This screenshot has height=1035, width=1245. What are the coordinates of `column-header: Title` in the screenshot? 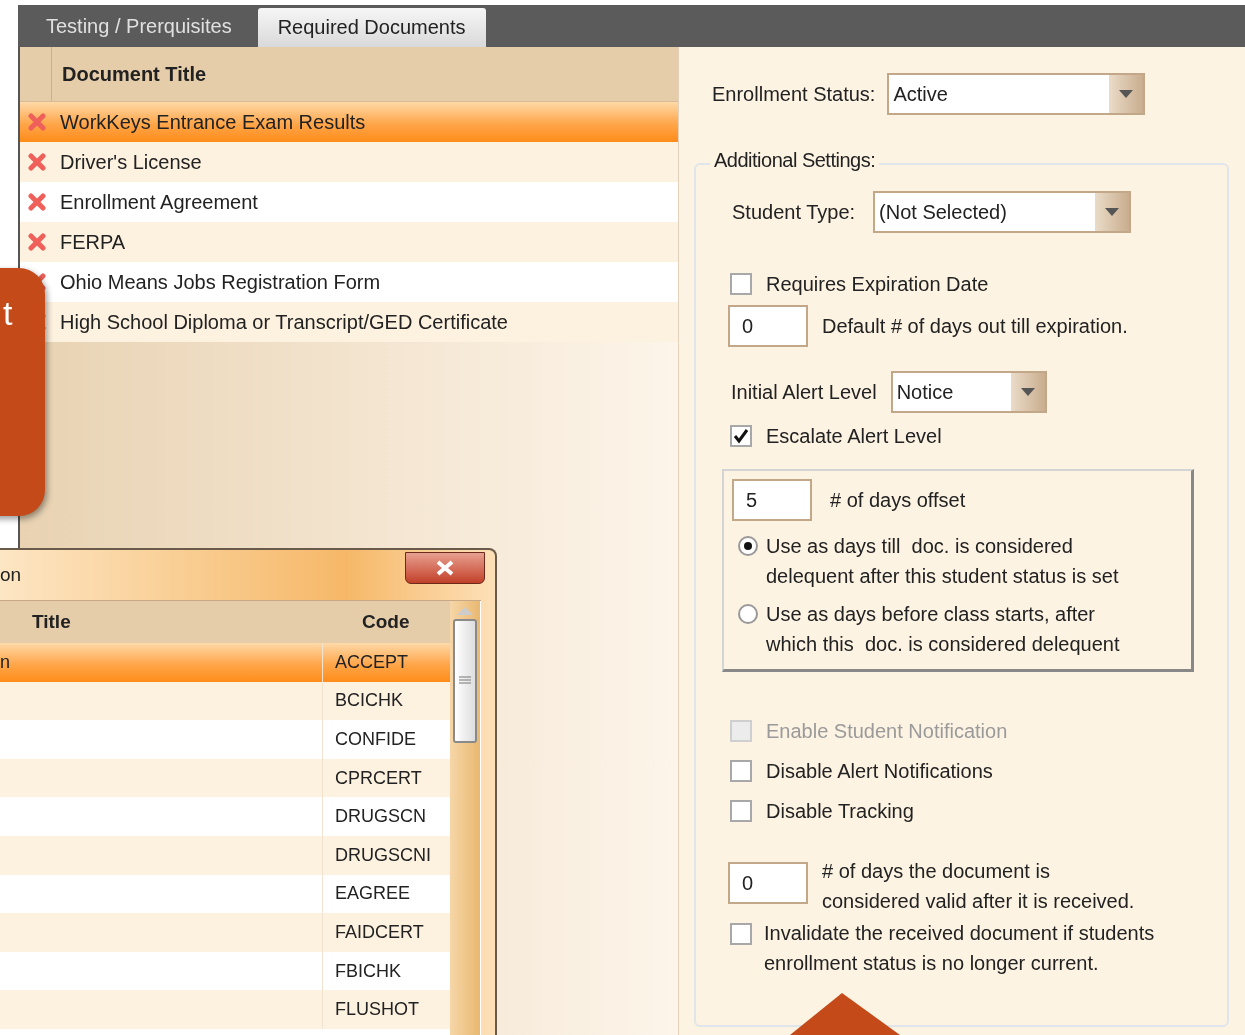 It's located at (51, 622).